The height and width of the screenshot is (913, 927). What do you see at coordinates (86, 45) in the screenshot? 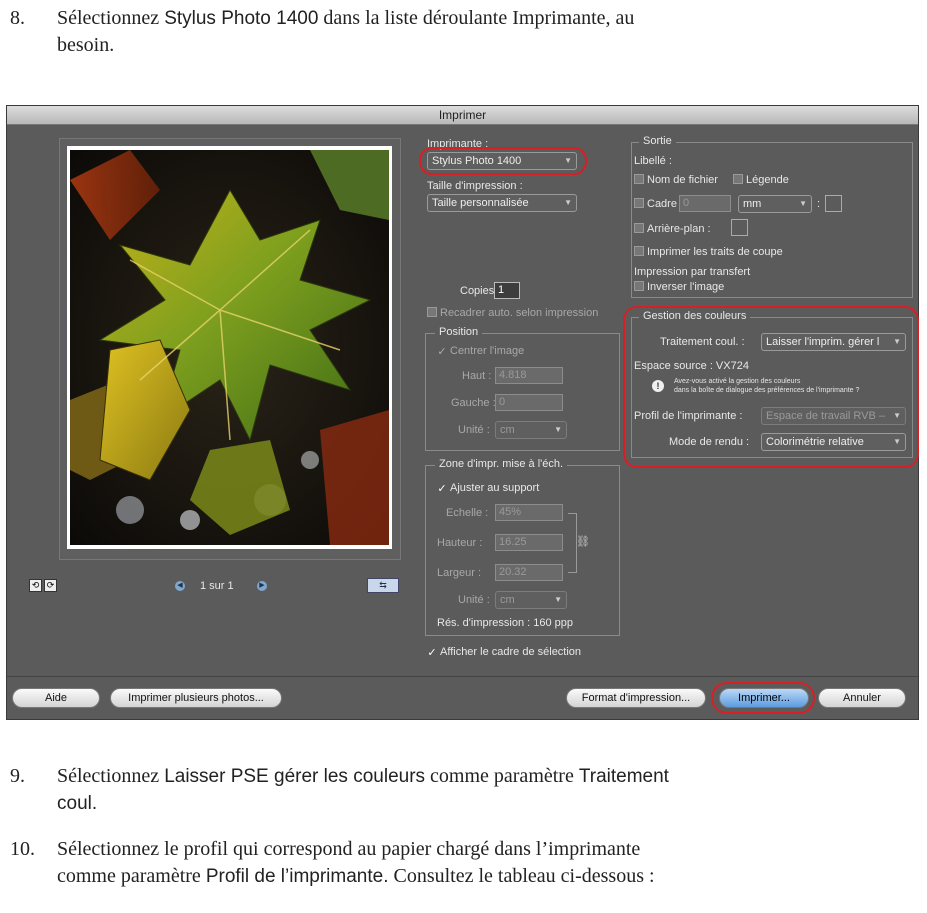
I see `step-text: besoin.` at bounding box center [86, 45].